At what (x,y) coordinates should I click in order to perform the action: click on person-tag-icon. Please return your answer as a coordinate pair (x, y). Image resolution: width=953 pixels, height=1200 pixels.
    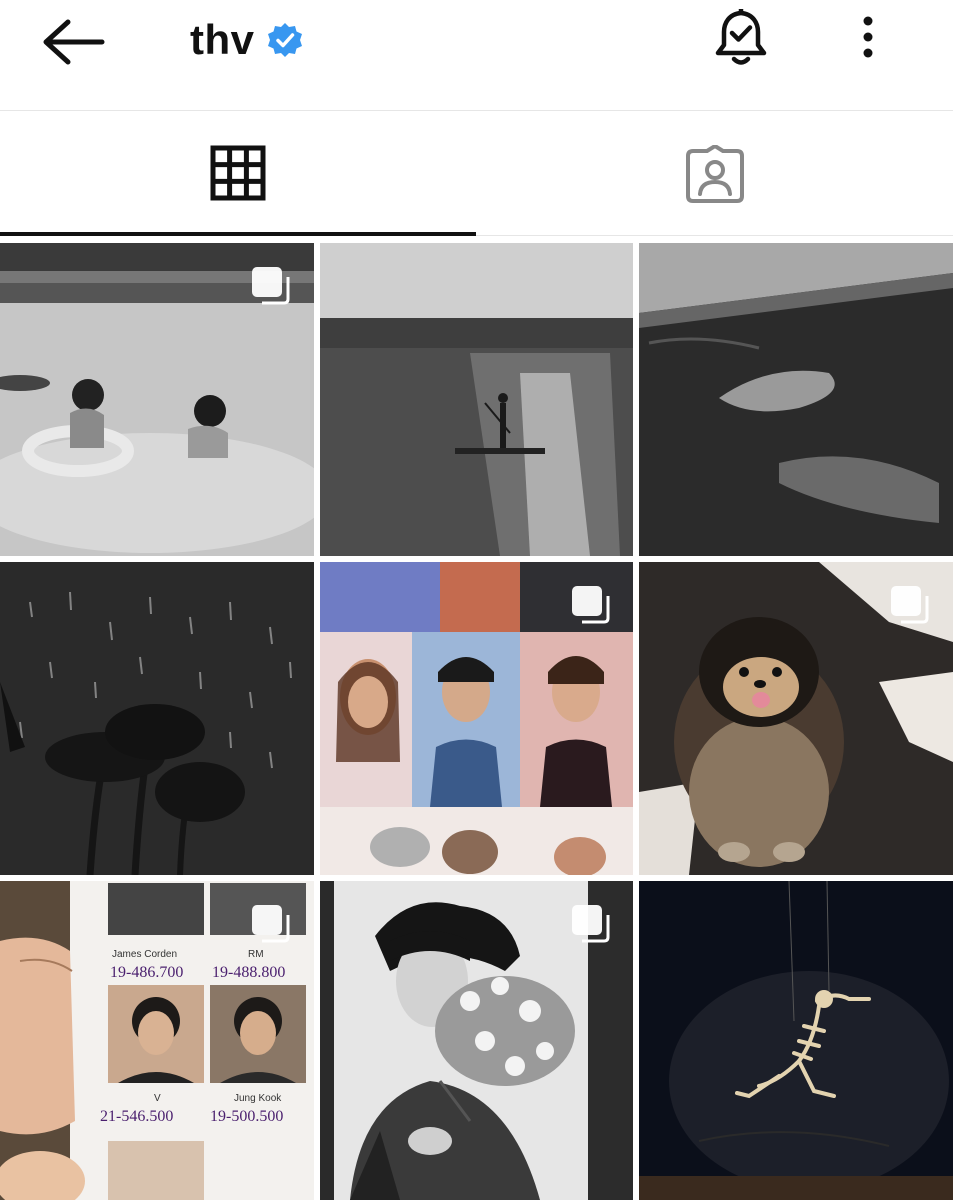
    Looking at the image, I should click on (715, 174).